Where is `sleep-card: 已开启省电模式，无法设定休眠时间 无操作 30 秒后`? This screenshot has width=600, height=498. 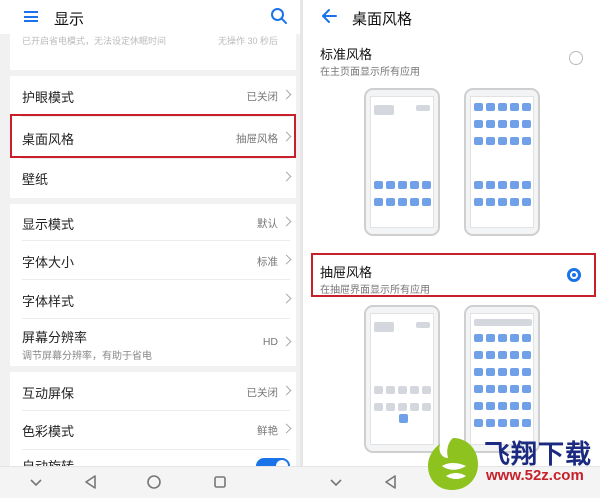
sleep-card: 已开启省电模式，无法设定休眠时间 无操作 30 秒后 is located at coordinates (153, 52).